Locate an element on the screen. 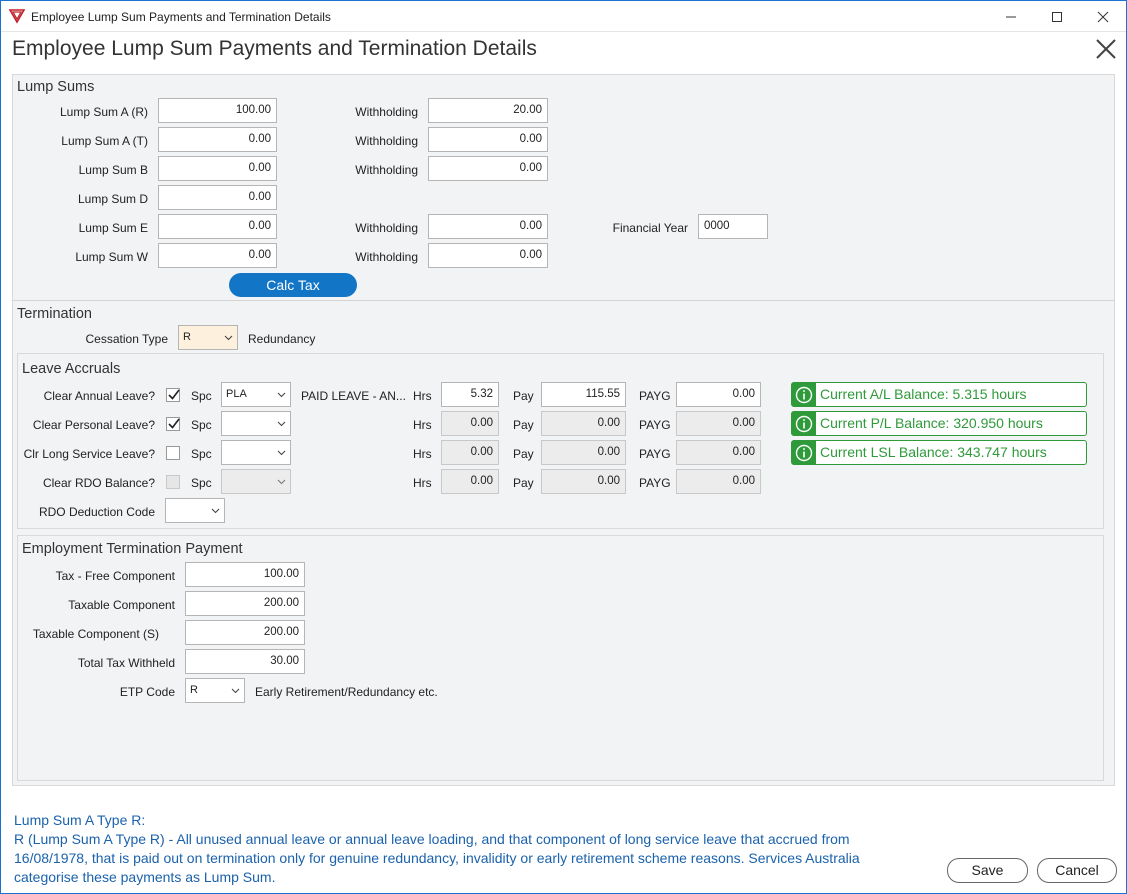 The height and width of the screenshot is (894, 1127). personal-leave-pay-input: 0.00 is located at coordinates (583, 423).